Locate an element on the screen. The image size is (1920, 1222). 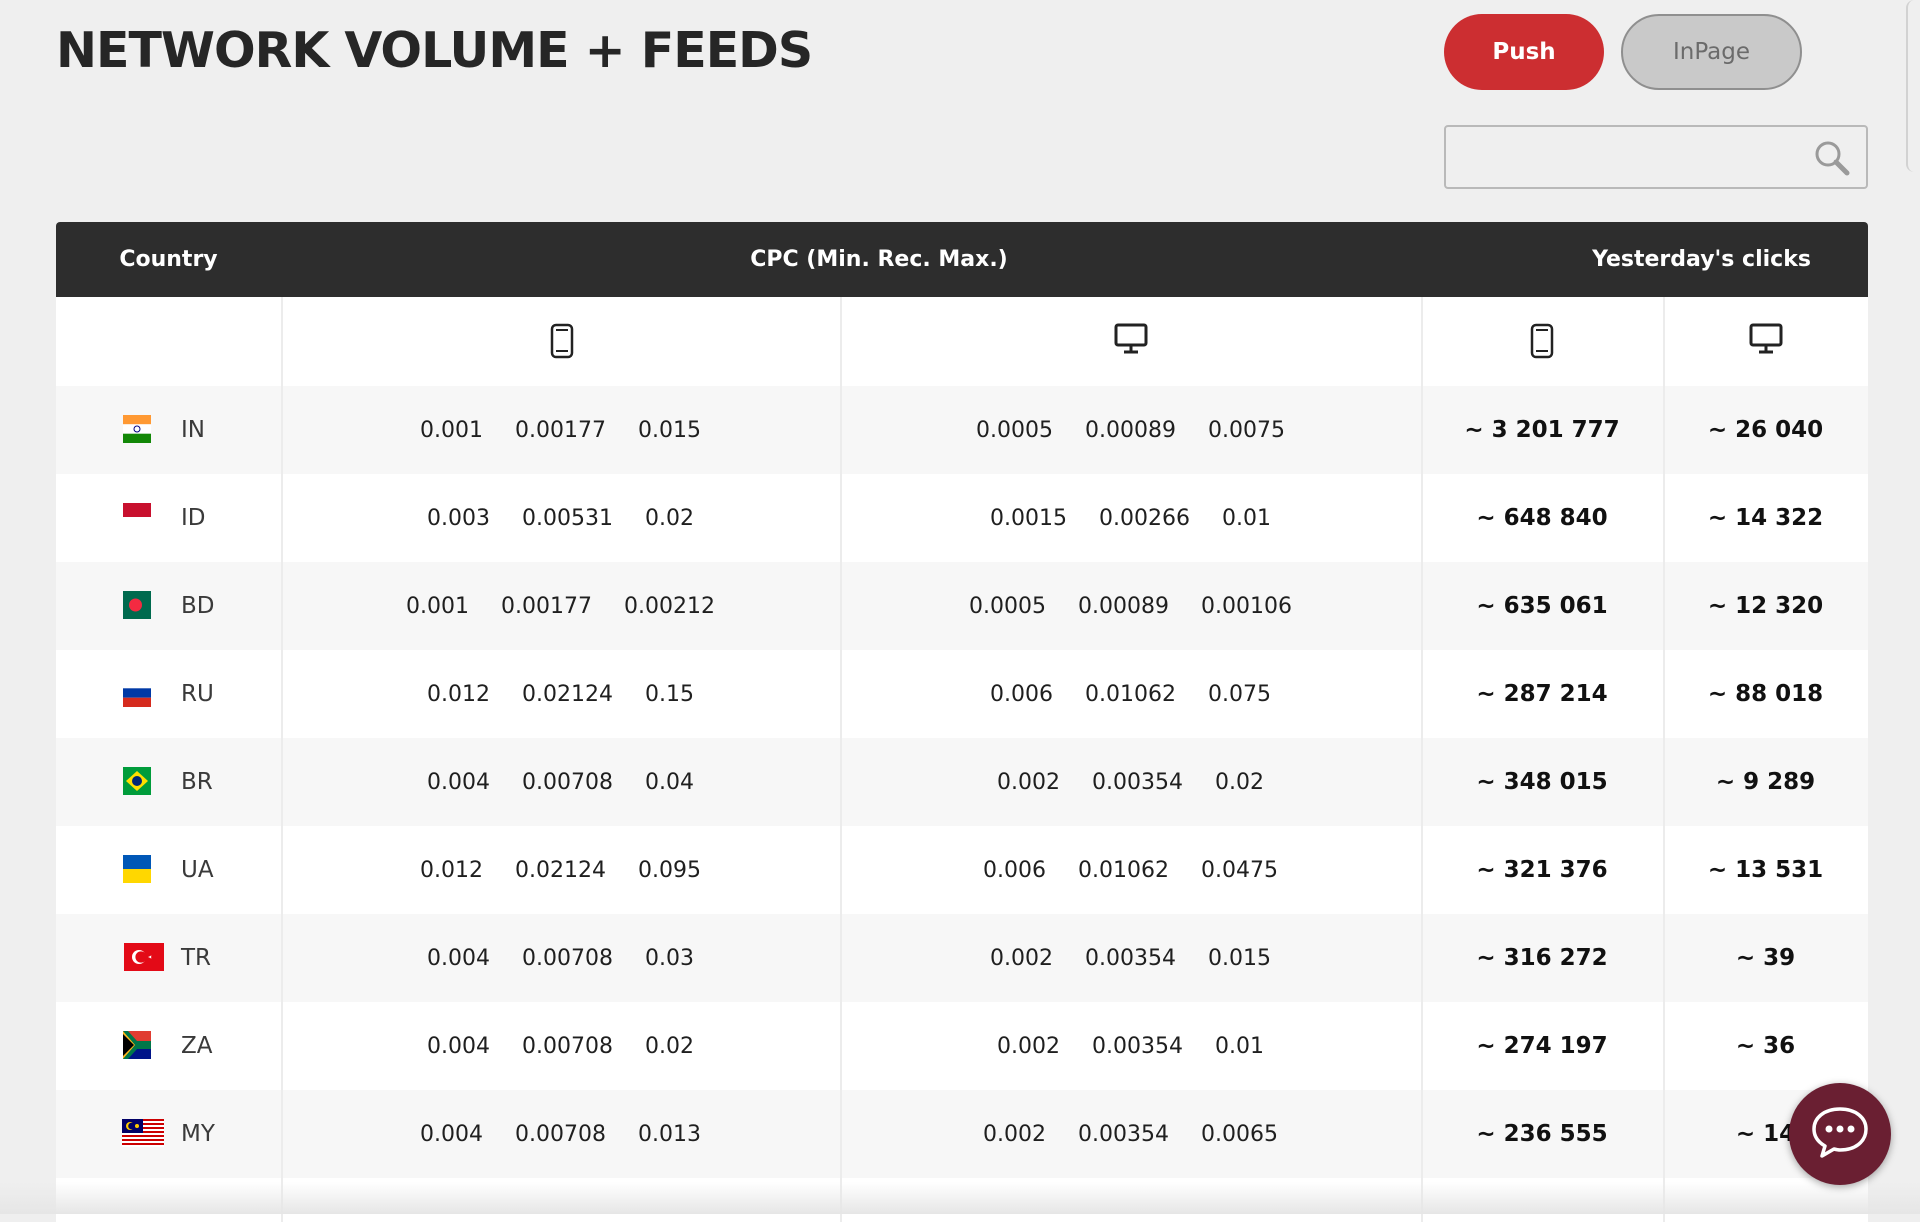
desktop-cpc-min: 0.0005 is located at coordinates (1014, 430).